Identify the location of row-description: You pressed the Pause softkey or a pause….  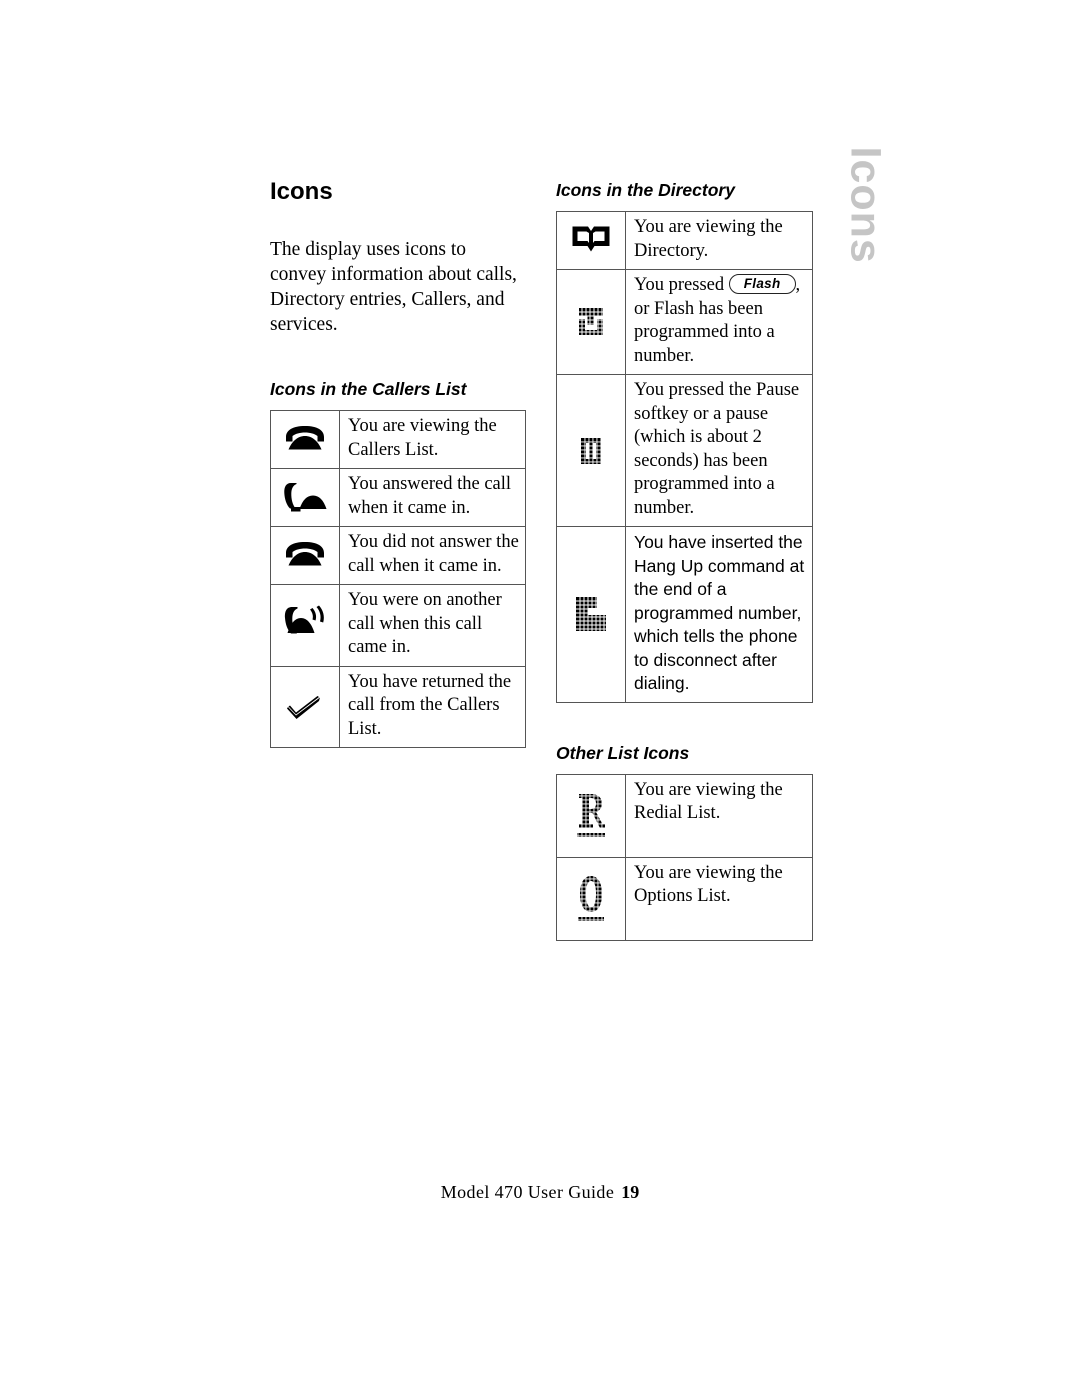
(719, 450).